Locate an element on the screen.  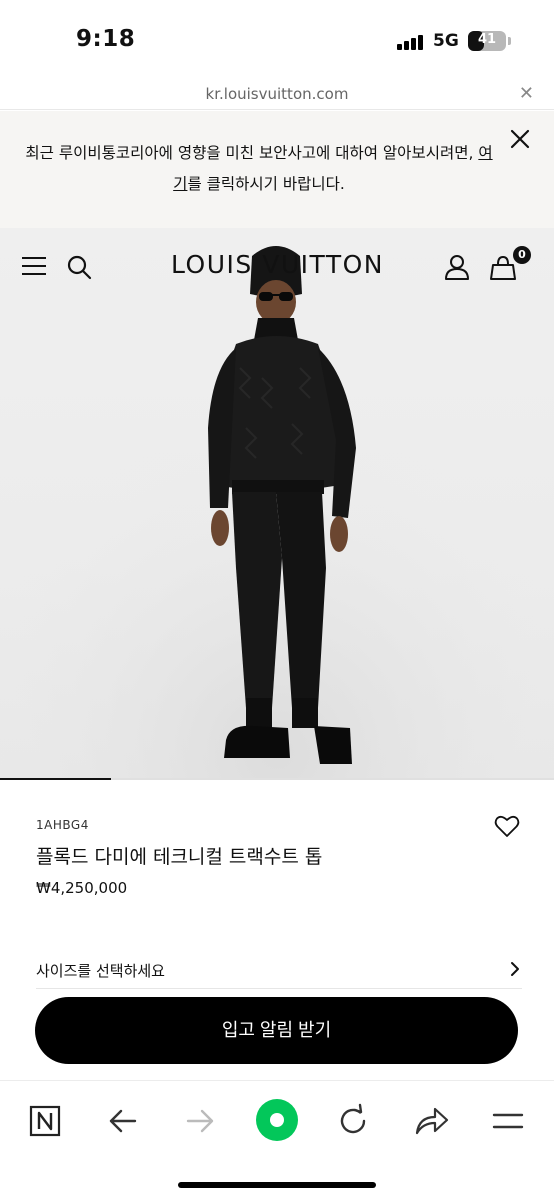
browser-toolbar is located at coordinates (277, 1140).